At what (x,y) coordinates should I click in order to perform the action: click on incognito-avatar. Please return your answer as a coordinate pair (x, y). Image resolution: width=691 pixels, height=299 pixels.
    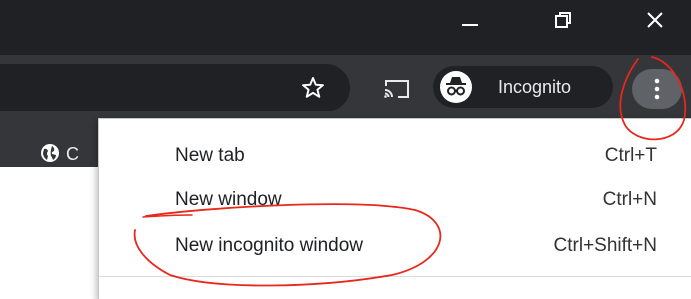
    Looking at the image, I should click on (456, 87).